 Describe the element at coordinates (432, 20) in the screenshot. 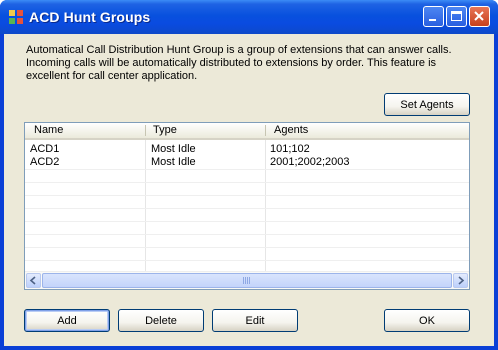

I see `minimize-icon` at that location.